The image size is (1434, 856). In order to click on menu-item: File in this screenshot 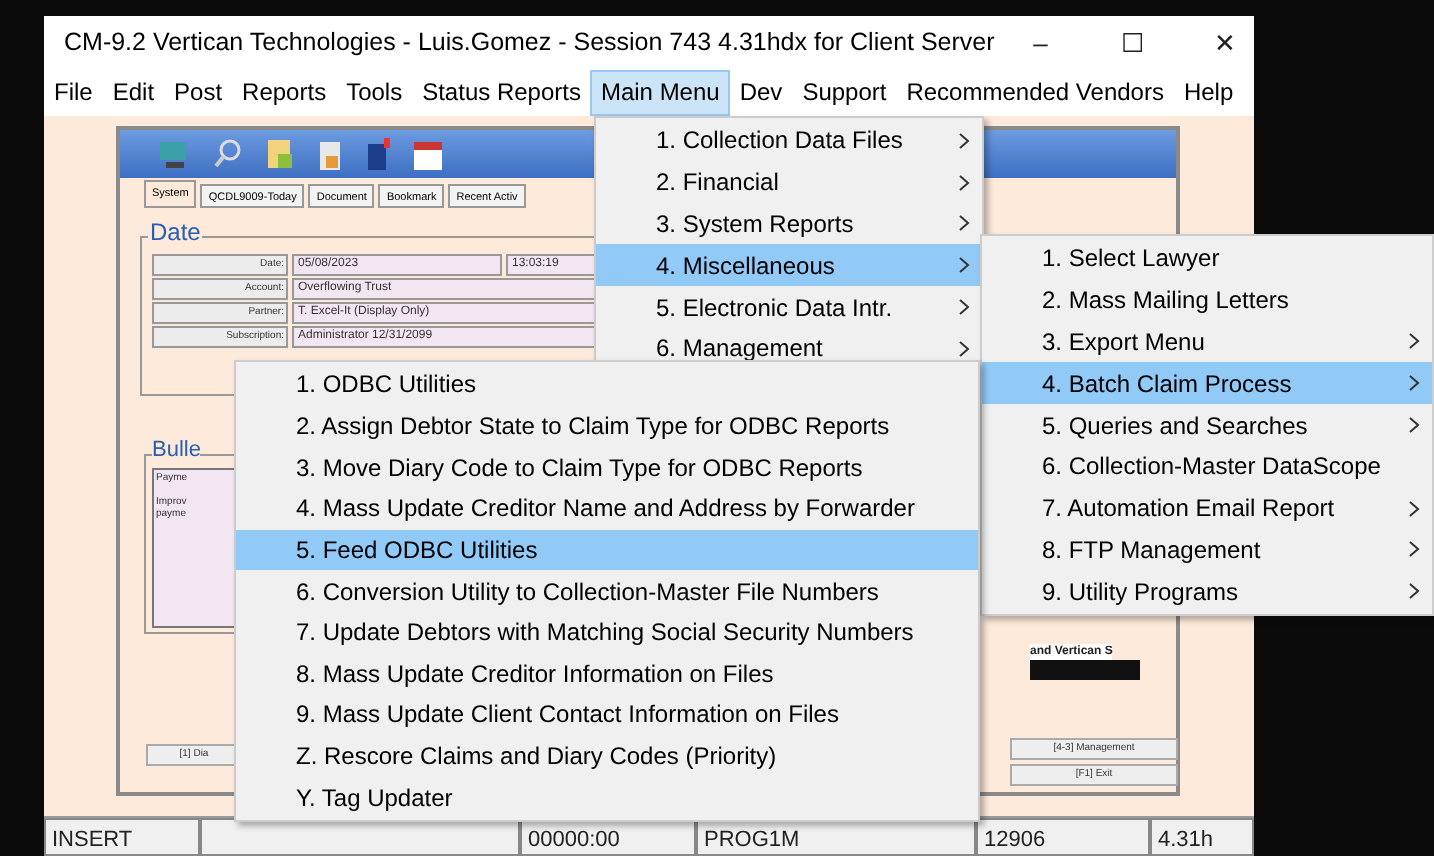, I will do `click(73, 93)`.